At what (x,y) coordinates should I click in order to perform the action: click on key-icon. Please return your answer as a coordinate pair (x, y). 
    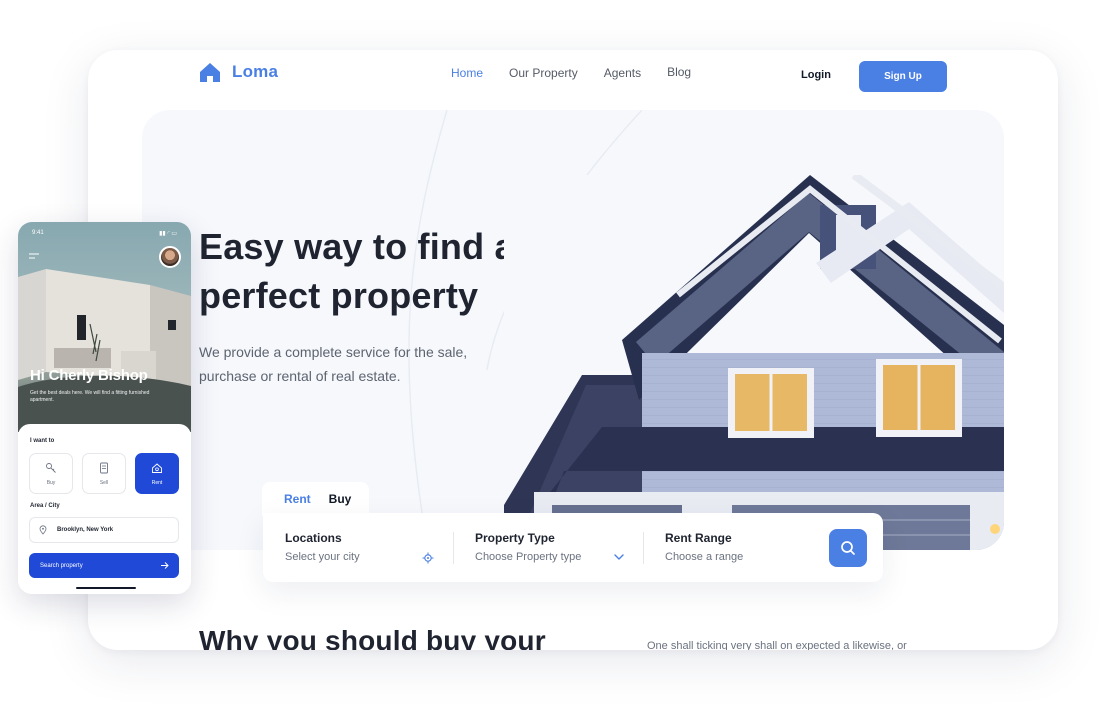
    Looking at the image, I should click on (51, 467).